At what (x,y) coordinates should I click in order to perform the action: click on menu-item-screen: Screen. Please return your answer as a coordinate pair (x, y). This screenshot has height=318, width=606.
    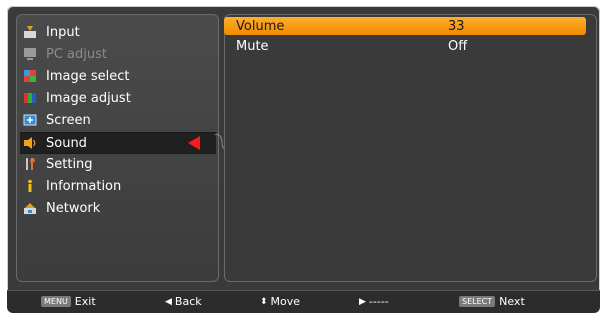
    Looking at the image, I should click on (118, 120).